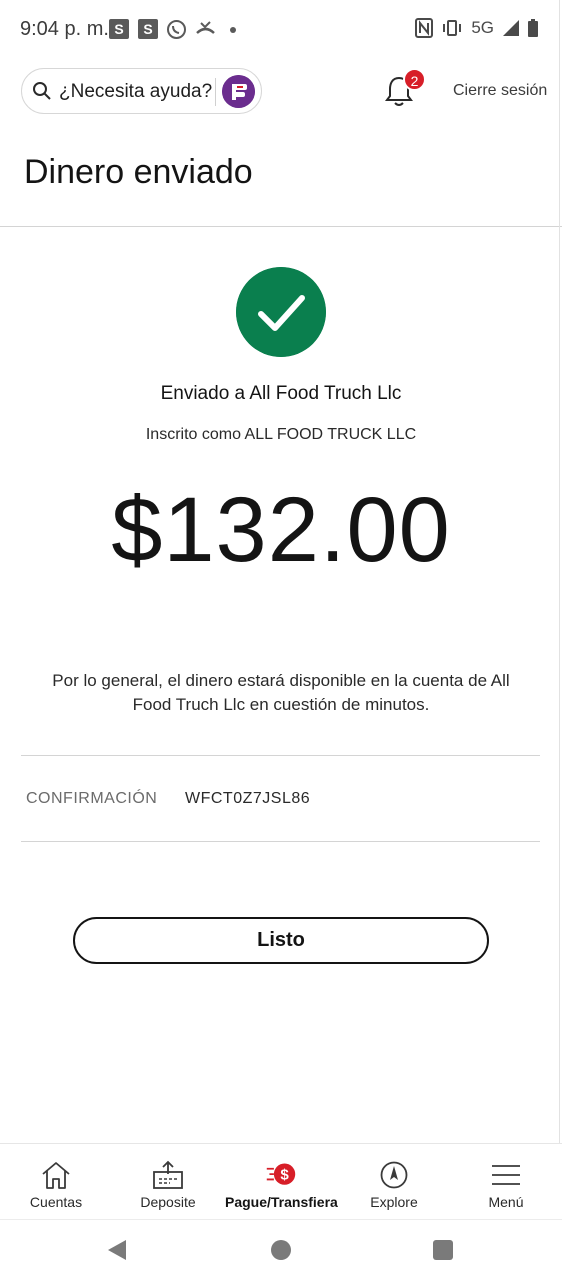 Image resolution: width=562 pixels, height=1280 pixels. Describe the element at coordinates (482, 27) in the screenshot. I see `network-type: 5G` at that location.